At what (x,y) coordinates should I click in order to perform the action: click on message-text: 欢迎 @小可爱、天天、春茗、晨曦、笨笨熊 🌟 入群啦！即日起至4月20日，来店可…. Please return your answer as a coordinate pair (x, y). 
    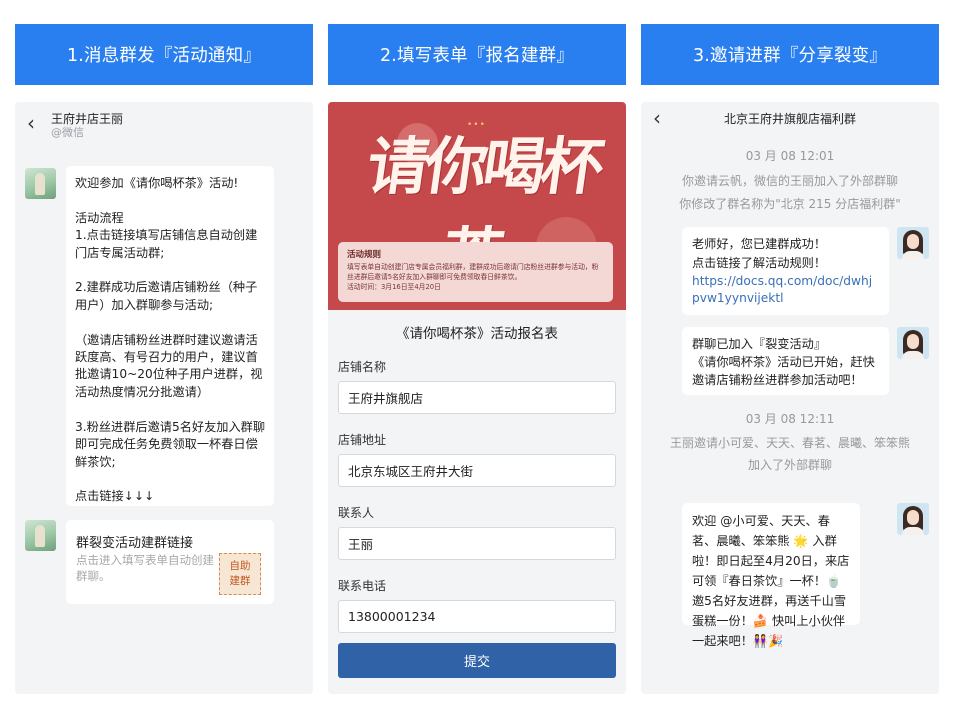
    Looking at the image, I should click on (771, 581).